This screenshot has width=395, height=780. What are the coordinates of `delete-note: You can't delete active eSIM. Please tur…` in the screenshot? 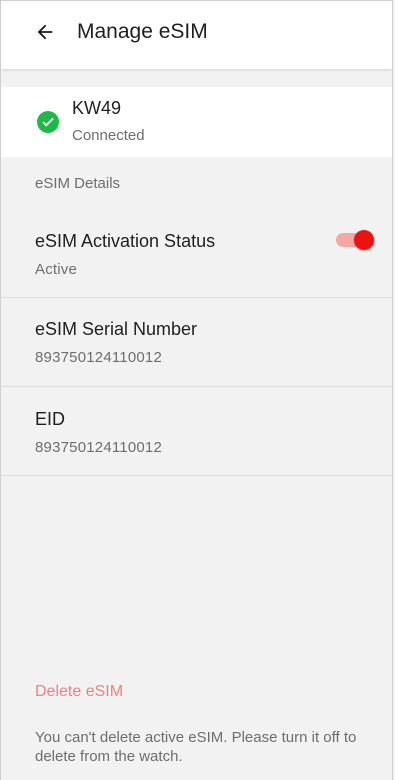 It's located at (196, 747).